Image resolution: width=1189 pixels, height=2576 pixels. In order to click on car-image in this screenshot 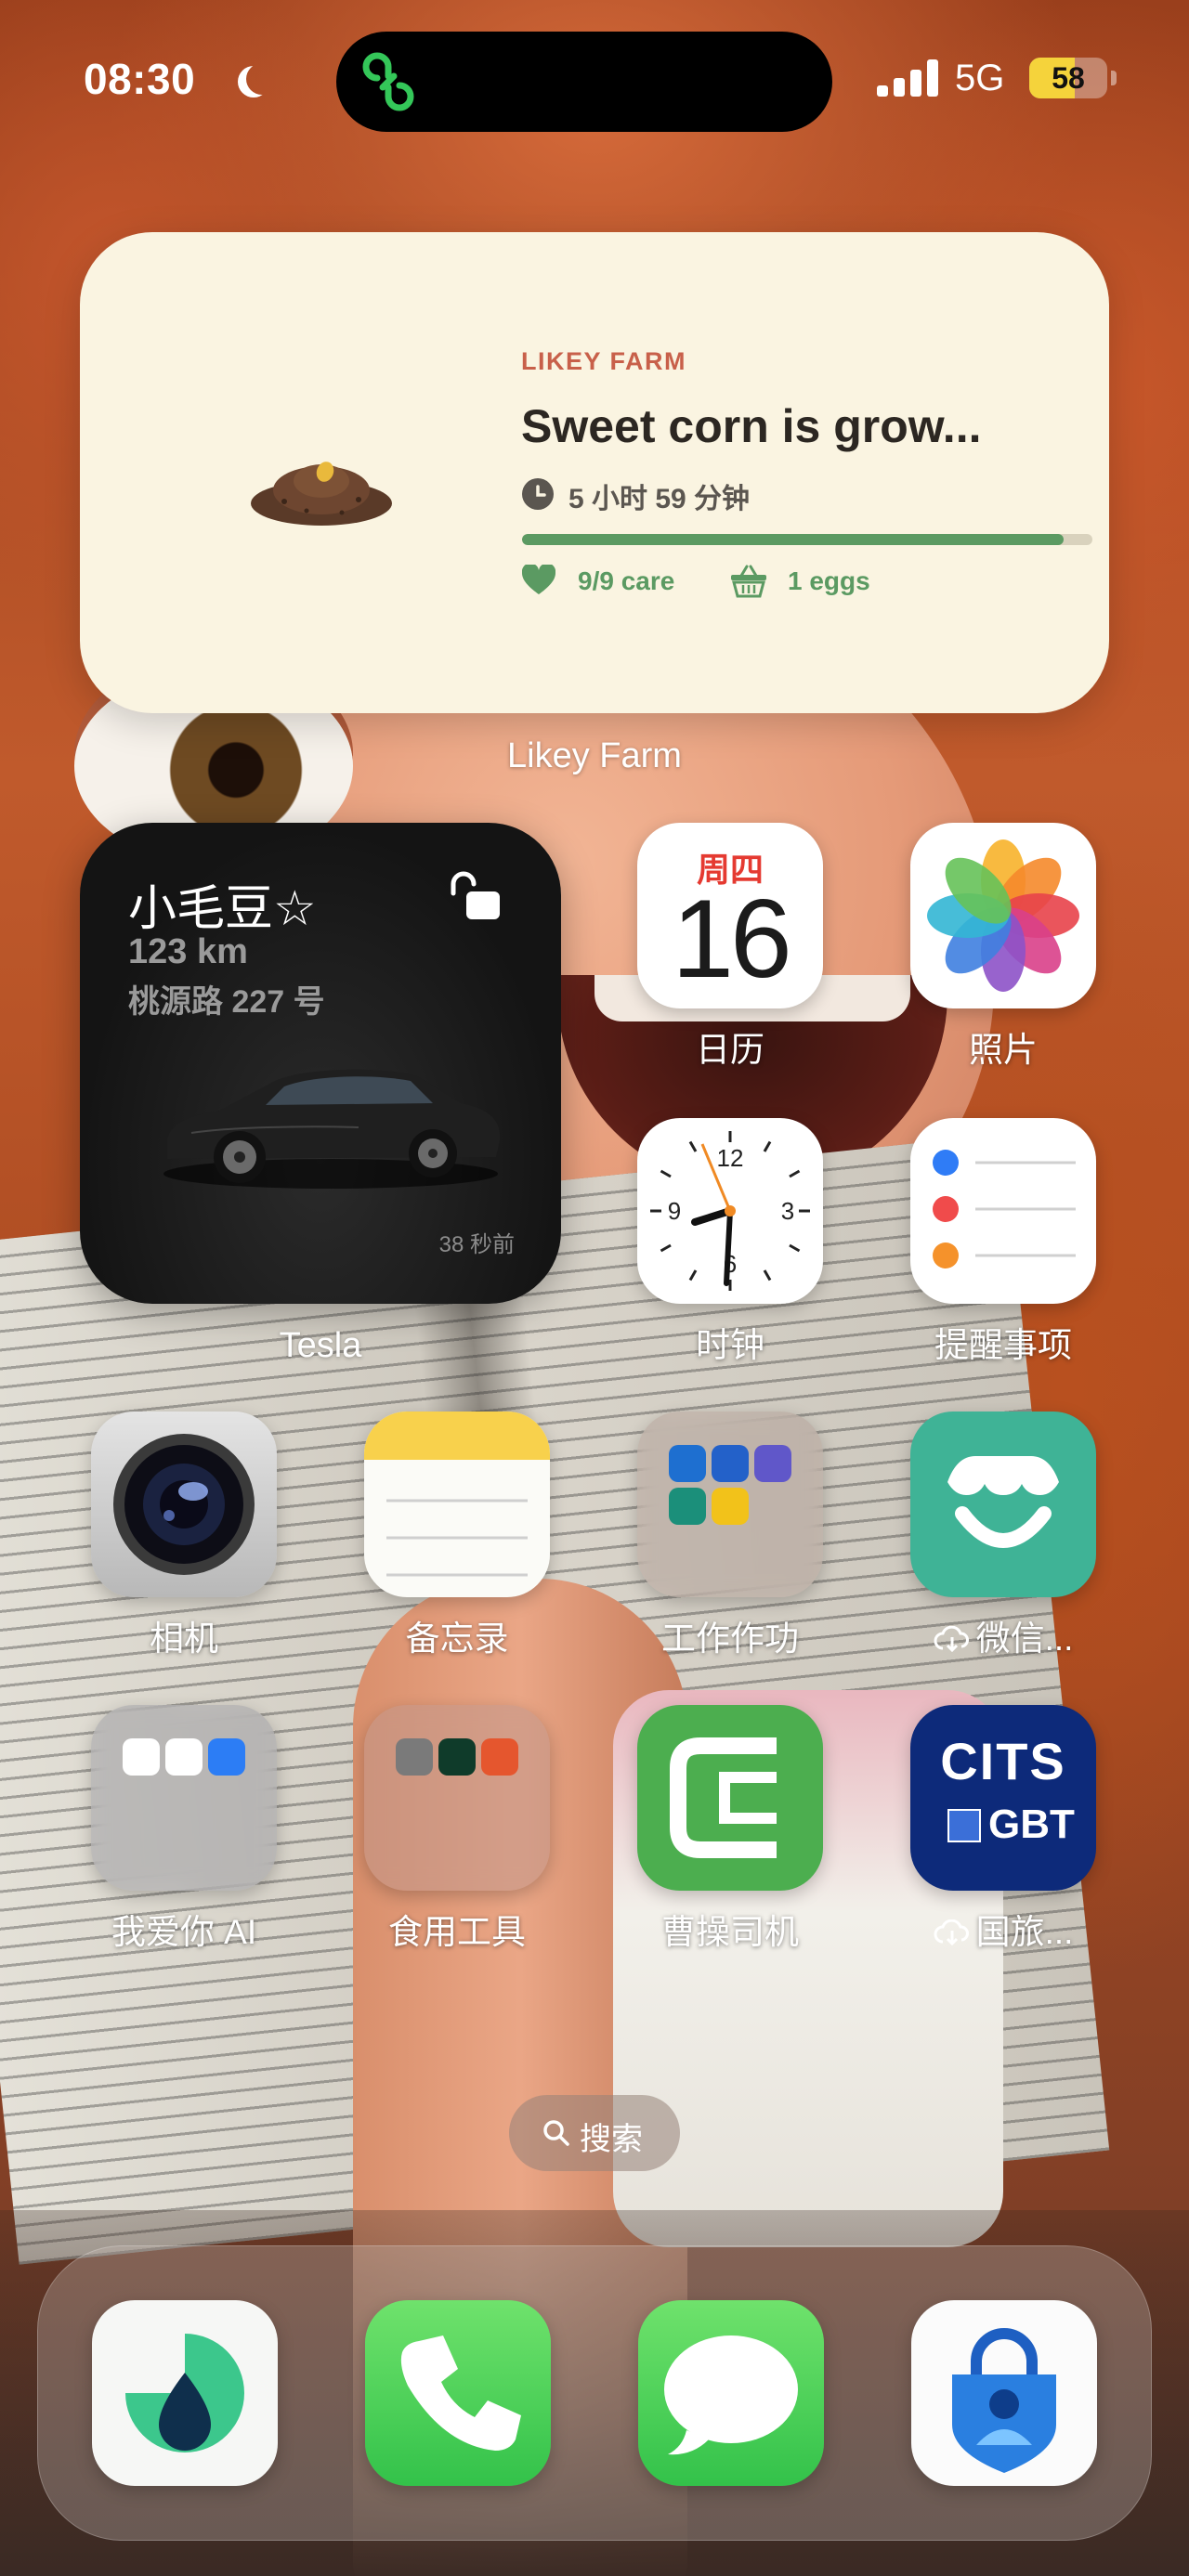, I will do `click(332, 1129)`.